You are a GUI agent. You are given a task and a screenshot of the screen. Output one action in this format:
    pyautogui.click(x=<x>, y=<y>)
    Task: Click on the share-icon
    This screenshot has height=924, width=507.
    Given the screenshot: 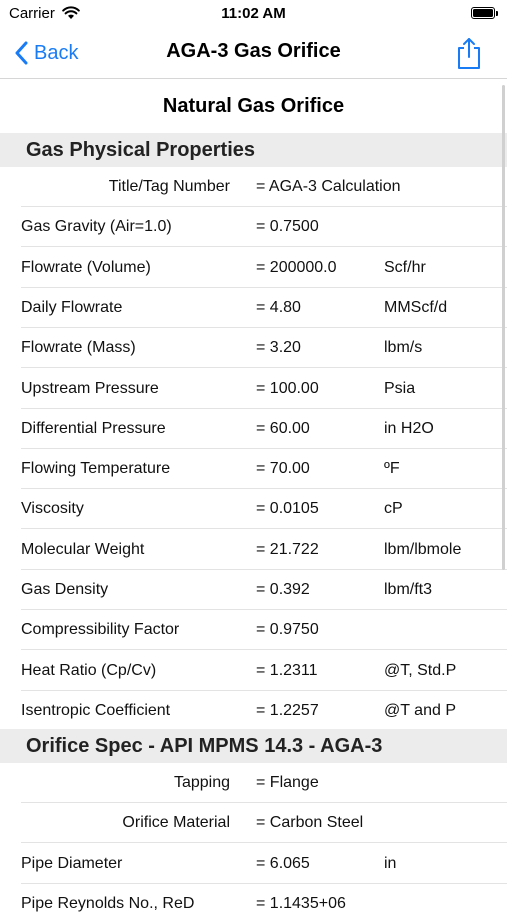 What is the action you would take?
    pyautogui.click(x=469, y=53)
    